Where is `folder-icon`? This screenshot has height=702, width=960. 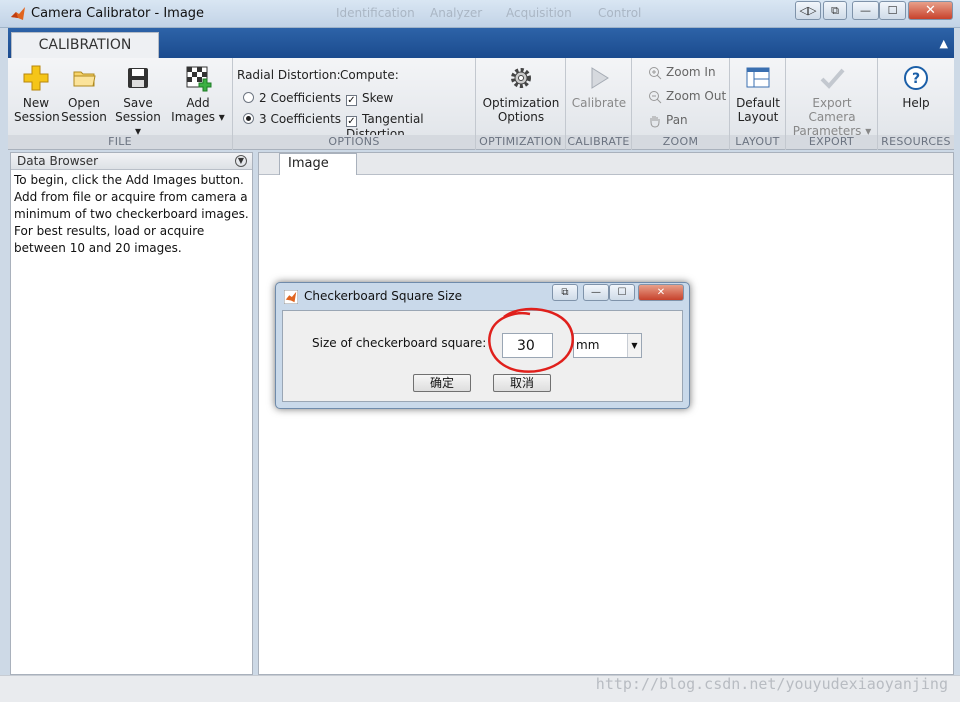
folder-icon is located at coordinates (84, 79).